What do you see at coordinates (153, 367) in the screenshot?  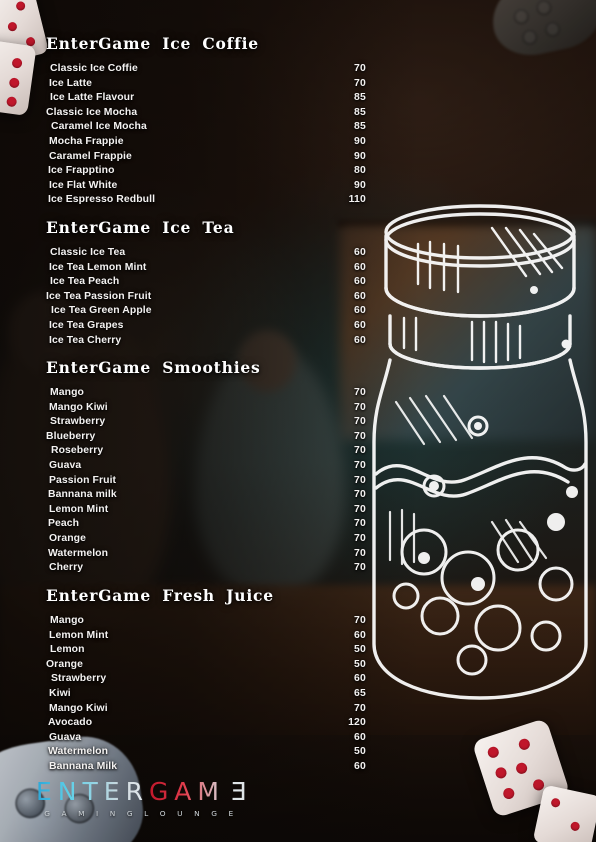 I see `section-title-smoothies: EnterGame Smoothies` at bounding box center [153, 367].